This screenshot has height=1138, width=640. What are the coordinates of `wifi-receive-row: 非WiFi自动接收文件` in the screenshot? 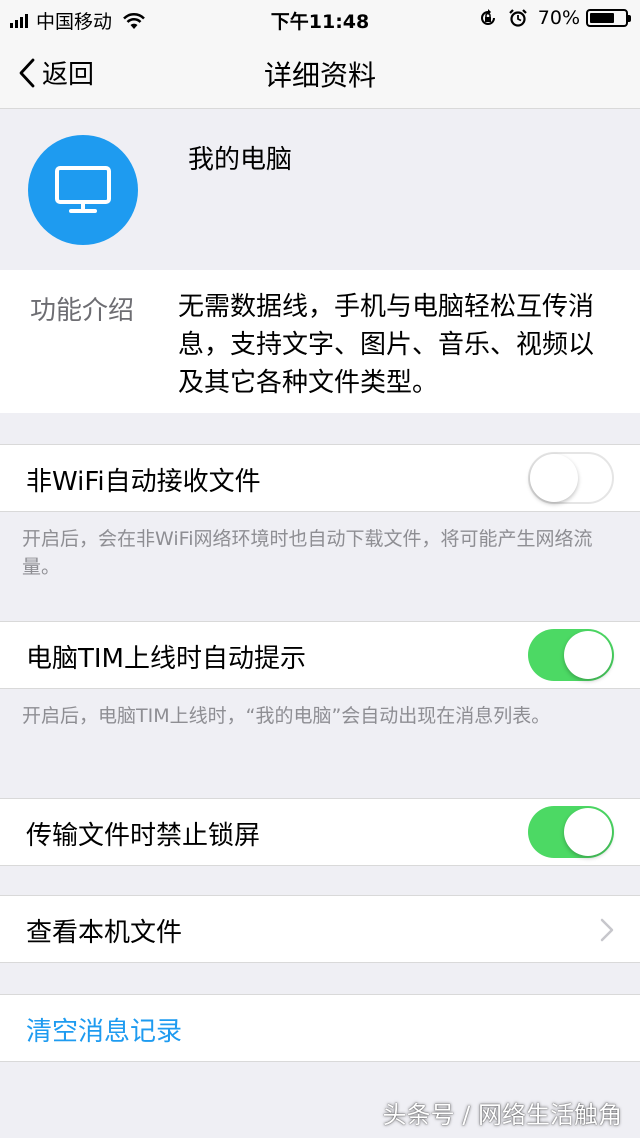 It's located at (320, 478).